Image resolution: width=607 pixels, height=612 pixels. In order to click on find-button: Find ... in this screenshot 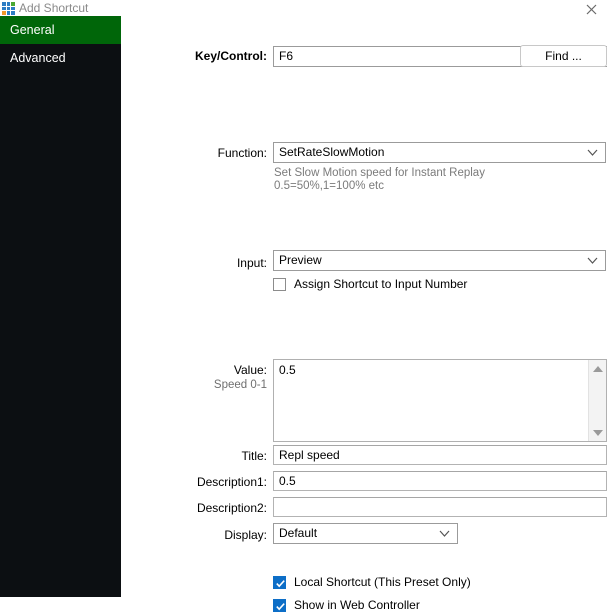, I will do `click(563, 56)`.